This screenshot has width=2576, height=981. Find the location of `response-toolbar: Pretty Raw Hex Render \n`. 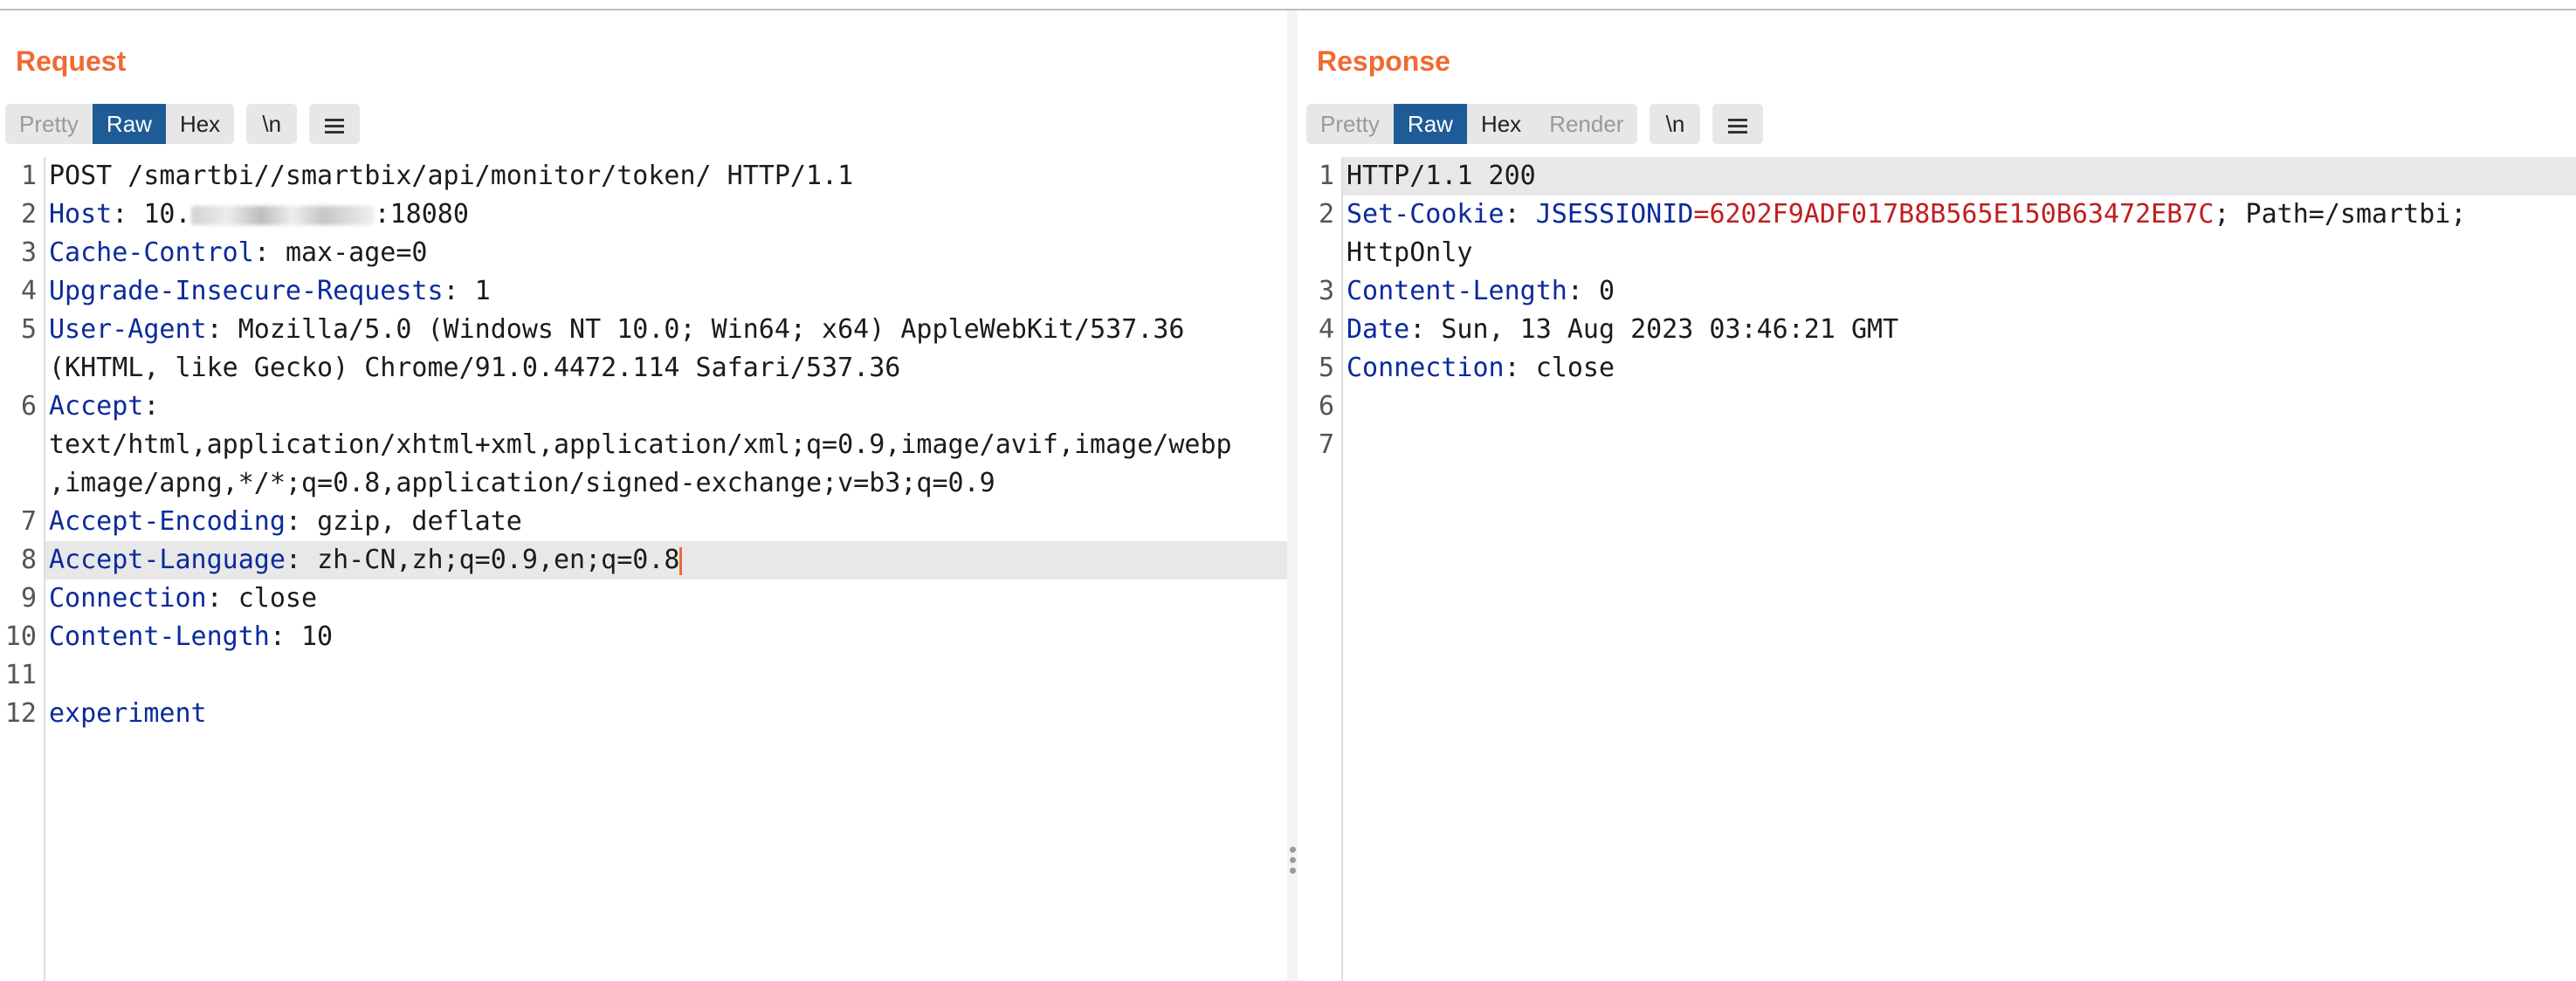

response-toolbar: Pretty Raw Hex Render \n is located at coordinates (1535, 124).